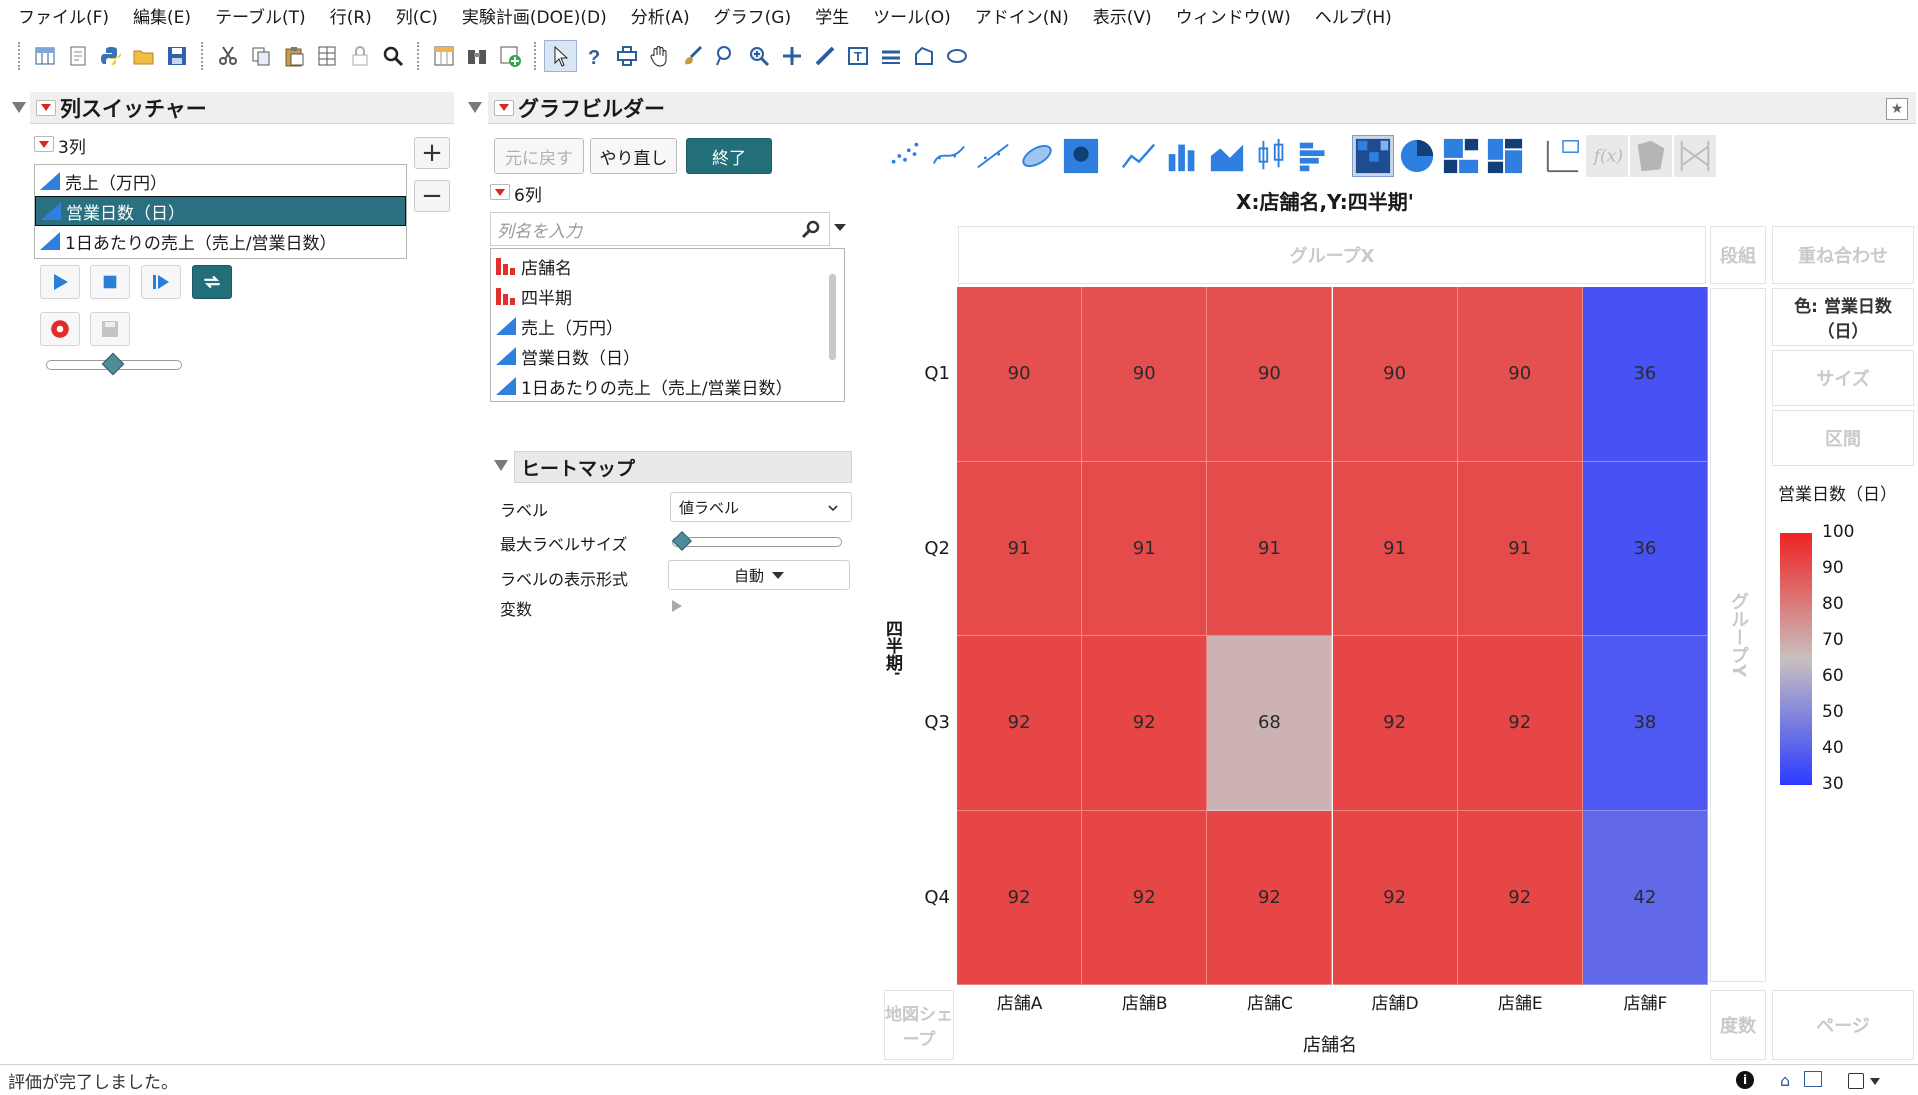 The height and width of the screenshot is (1095, 1918). What do you see at coordinates (626, 56) in the screenshot?
I see `crosshair-icon` at bounding box center [626, 56].